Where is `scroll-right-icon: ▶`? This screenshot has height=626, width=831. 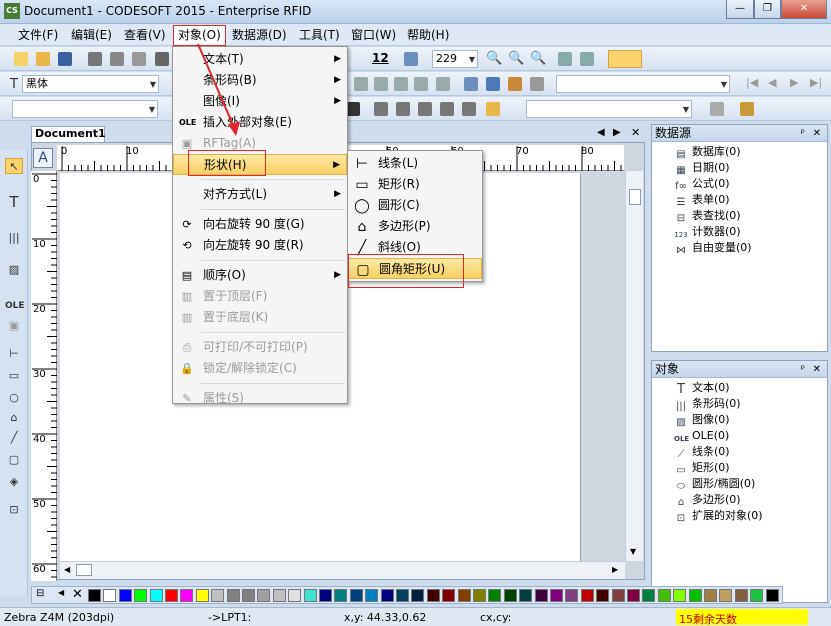 scroll-right-icon: ▶ is located at coordinates (615, 569).